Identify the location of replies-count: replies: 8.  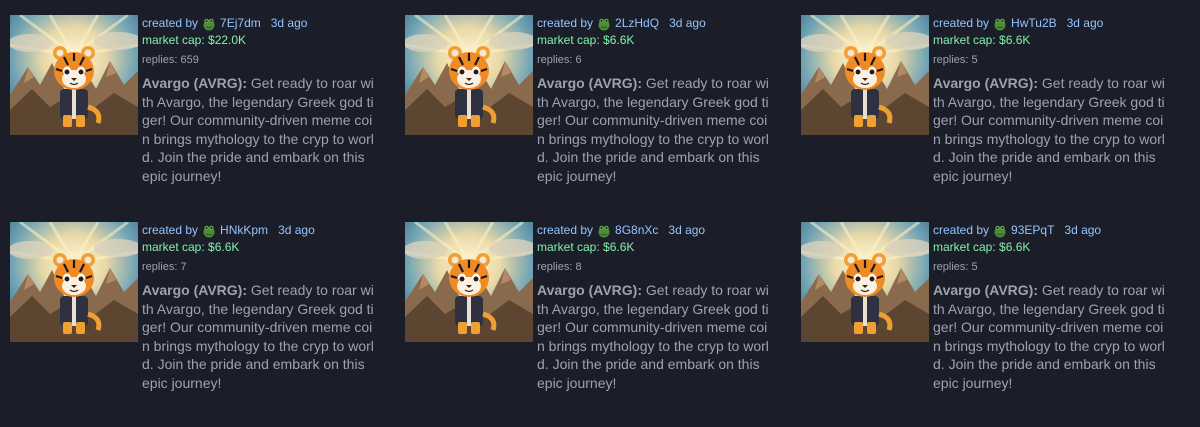
(559, 267).